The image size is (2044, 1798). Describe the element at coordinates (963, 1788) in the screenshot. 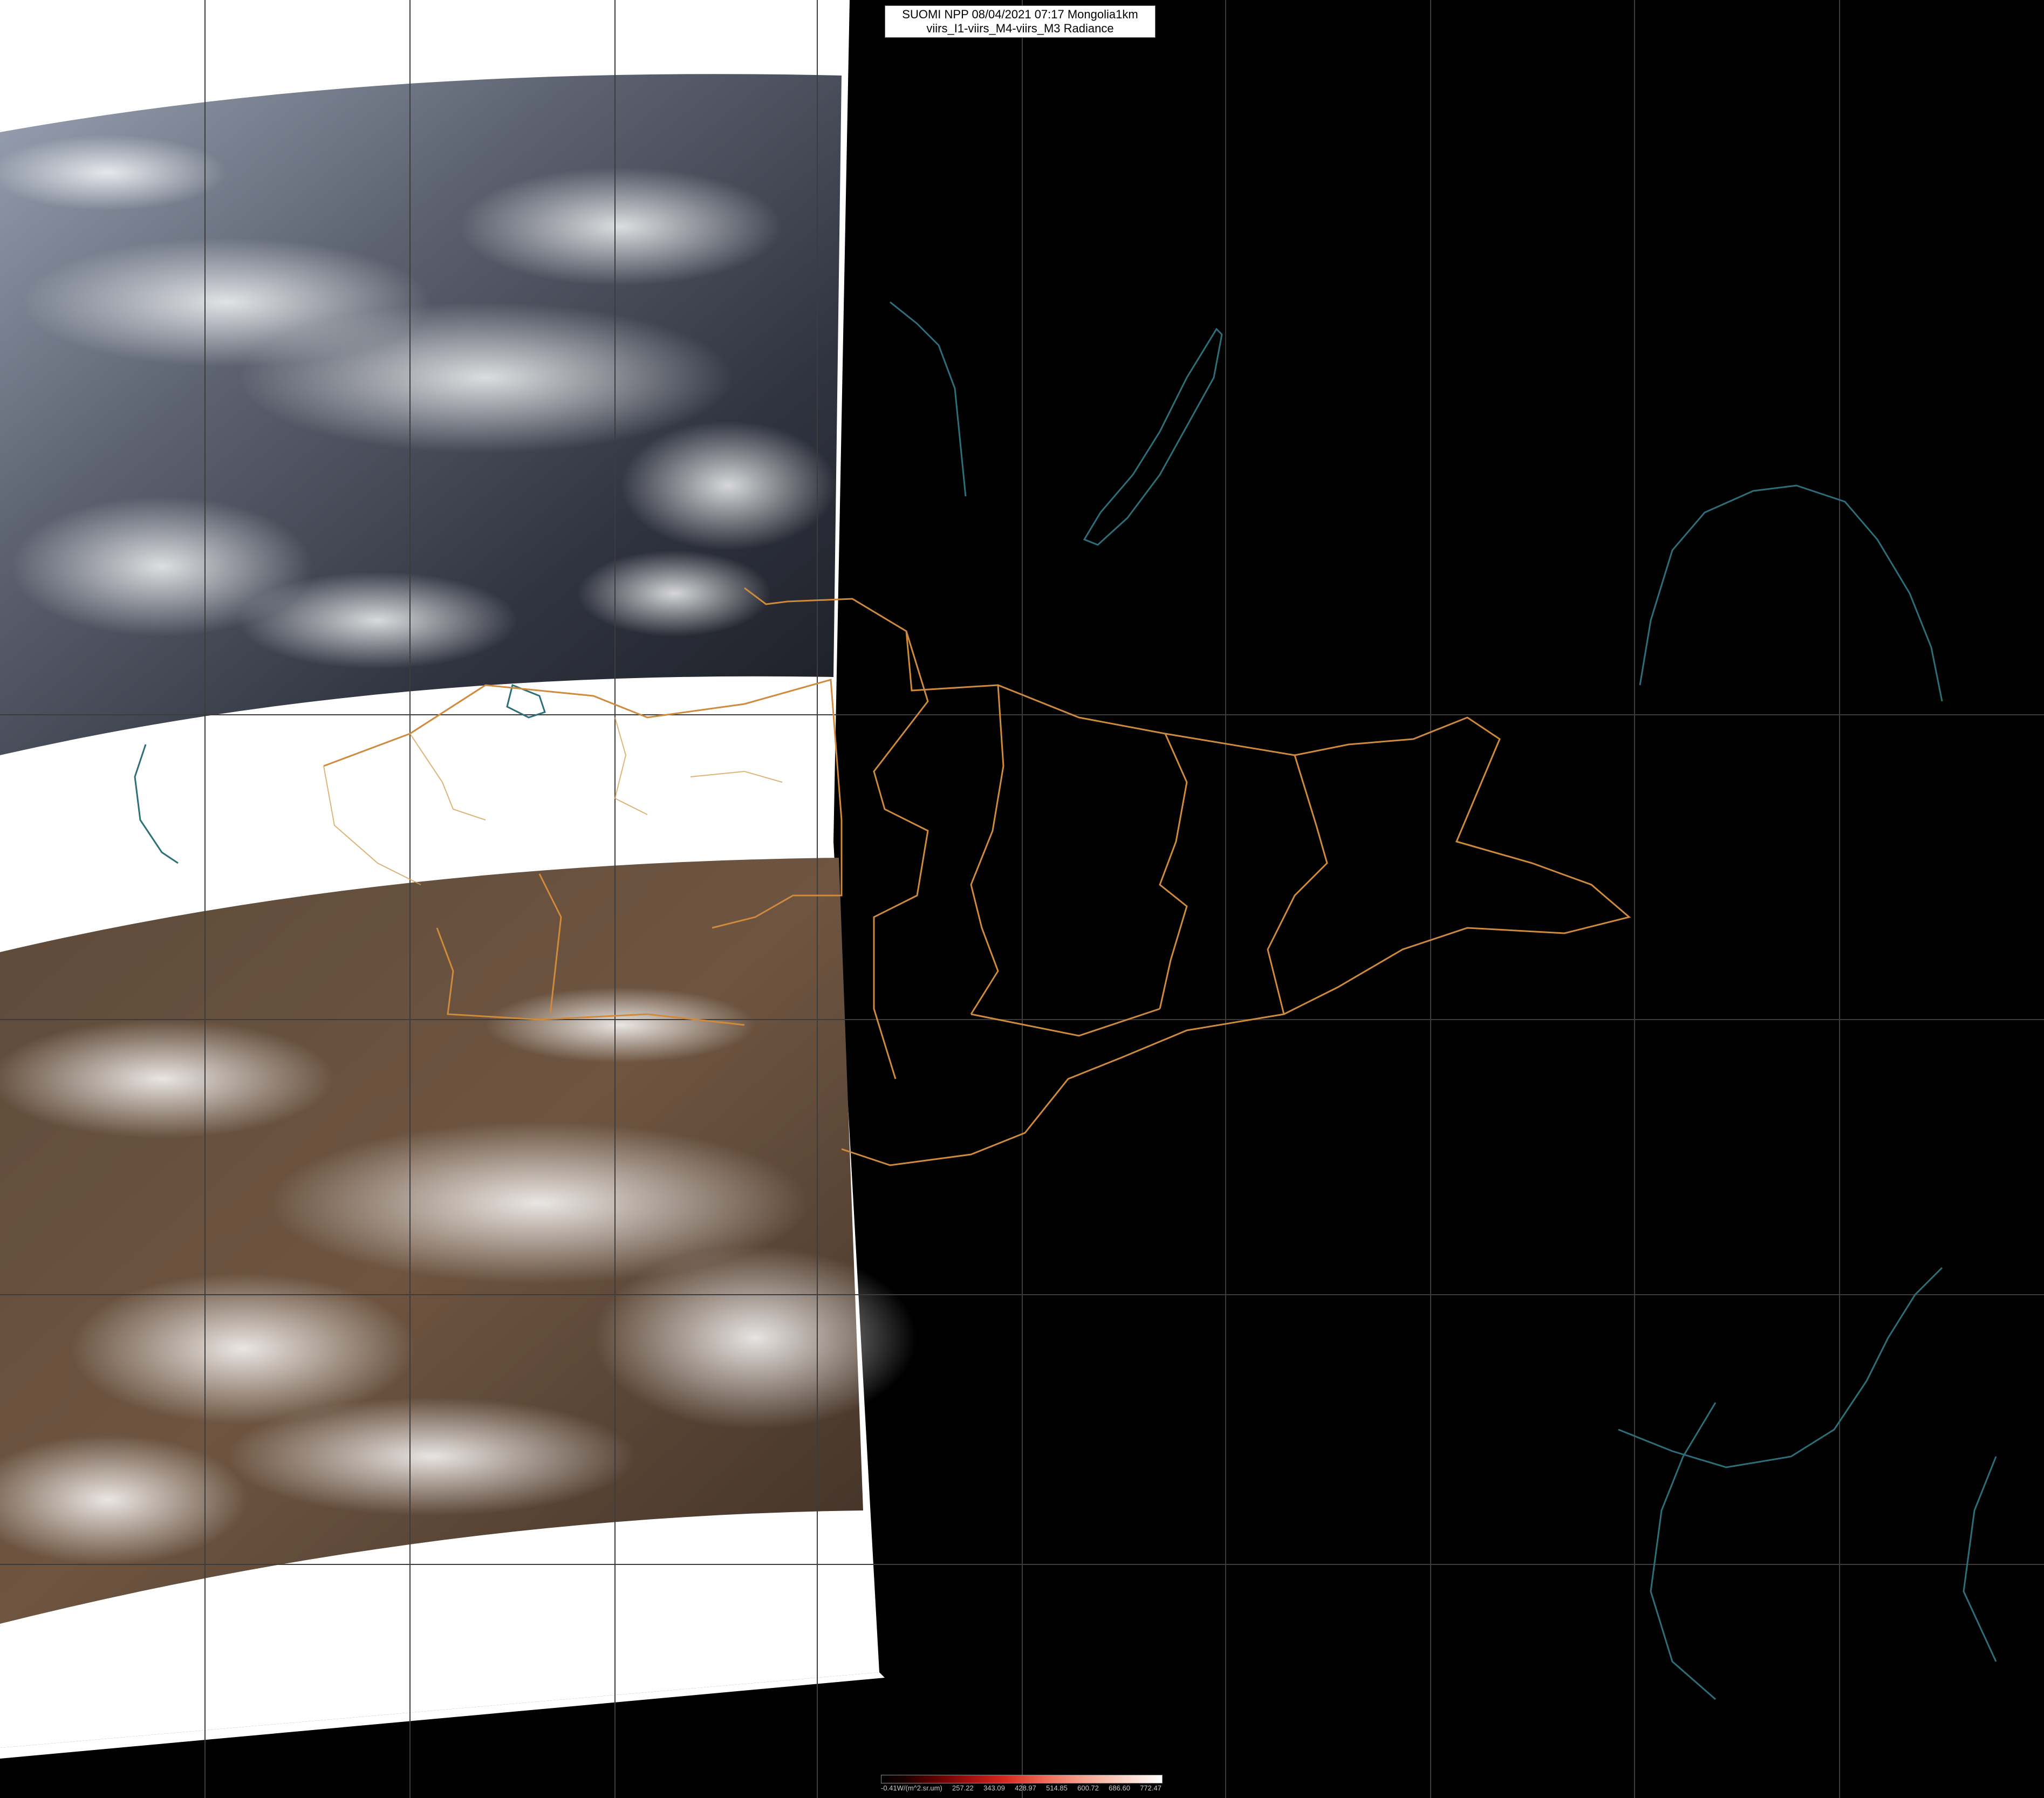

I see `colorbar-label: 257.22` at that location.